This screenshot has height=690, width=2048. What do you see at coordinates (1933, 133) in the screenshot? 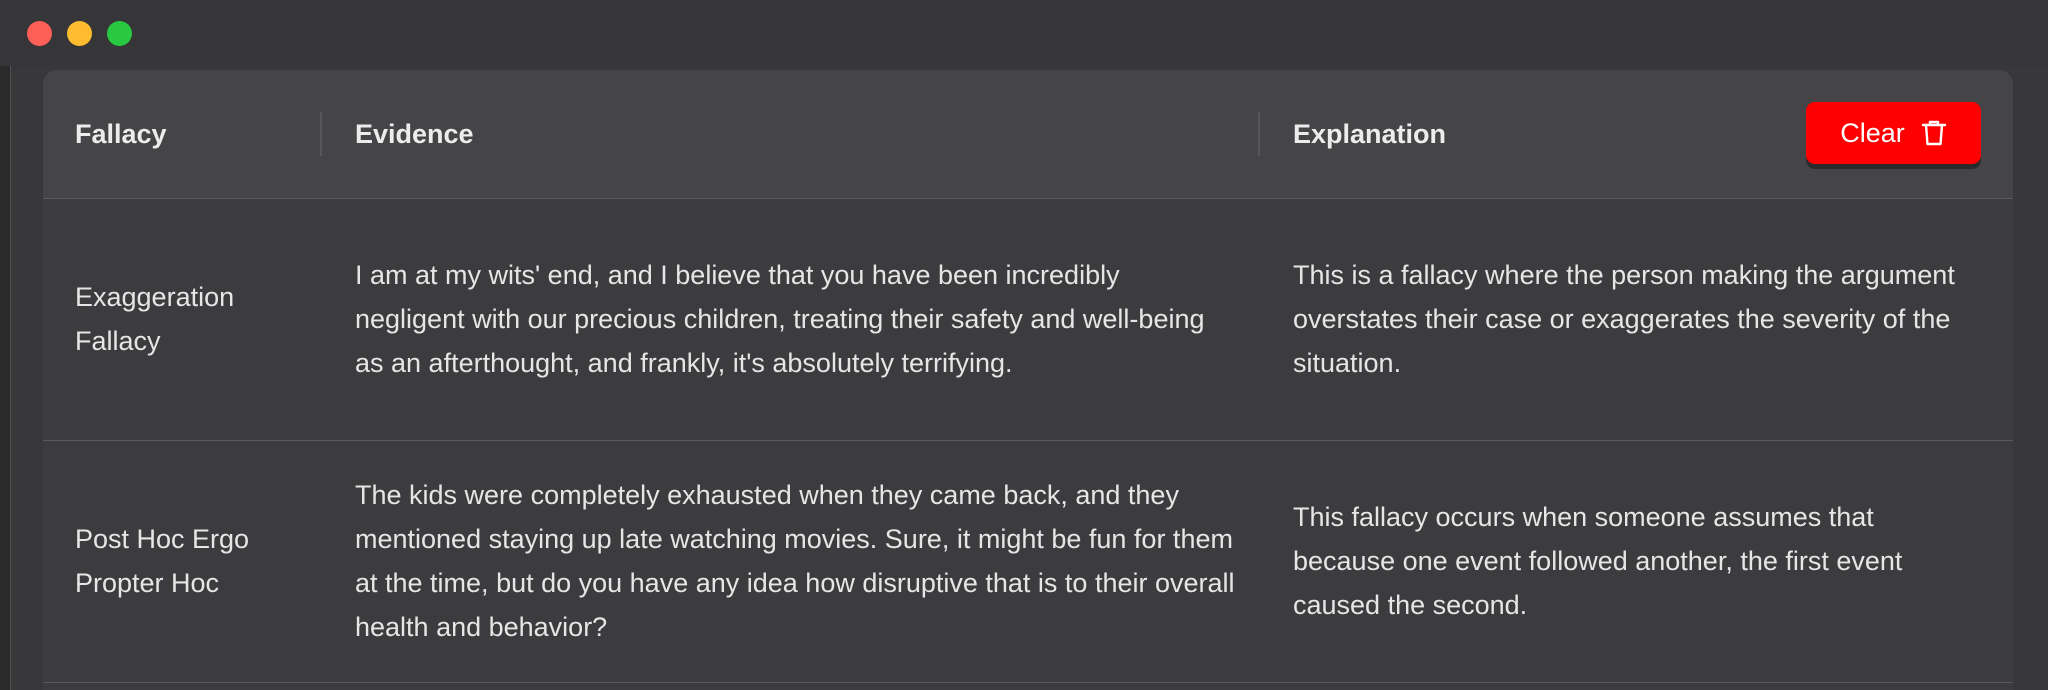
I see `trash-icon` at bounding box center [1933, 133].